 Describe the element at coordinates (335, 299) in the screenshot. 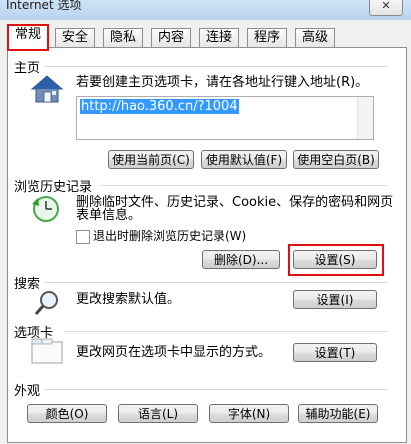

I see `search-settings-button: 设置(I)` at that location.